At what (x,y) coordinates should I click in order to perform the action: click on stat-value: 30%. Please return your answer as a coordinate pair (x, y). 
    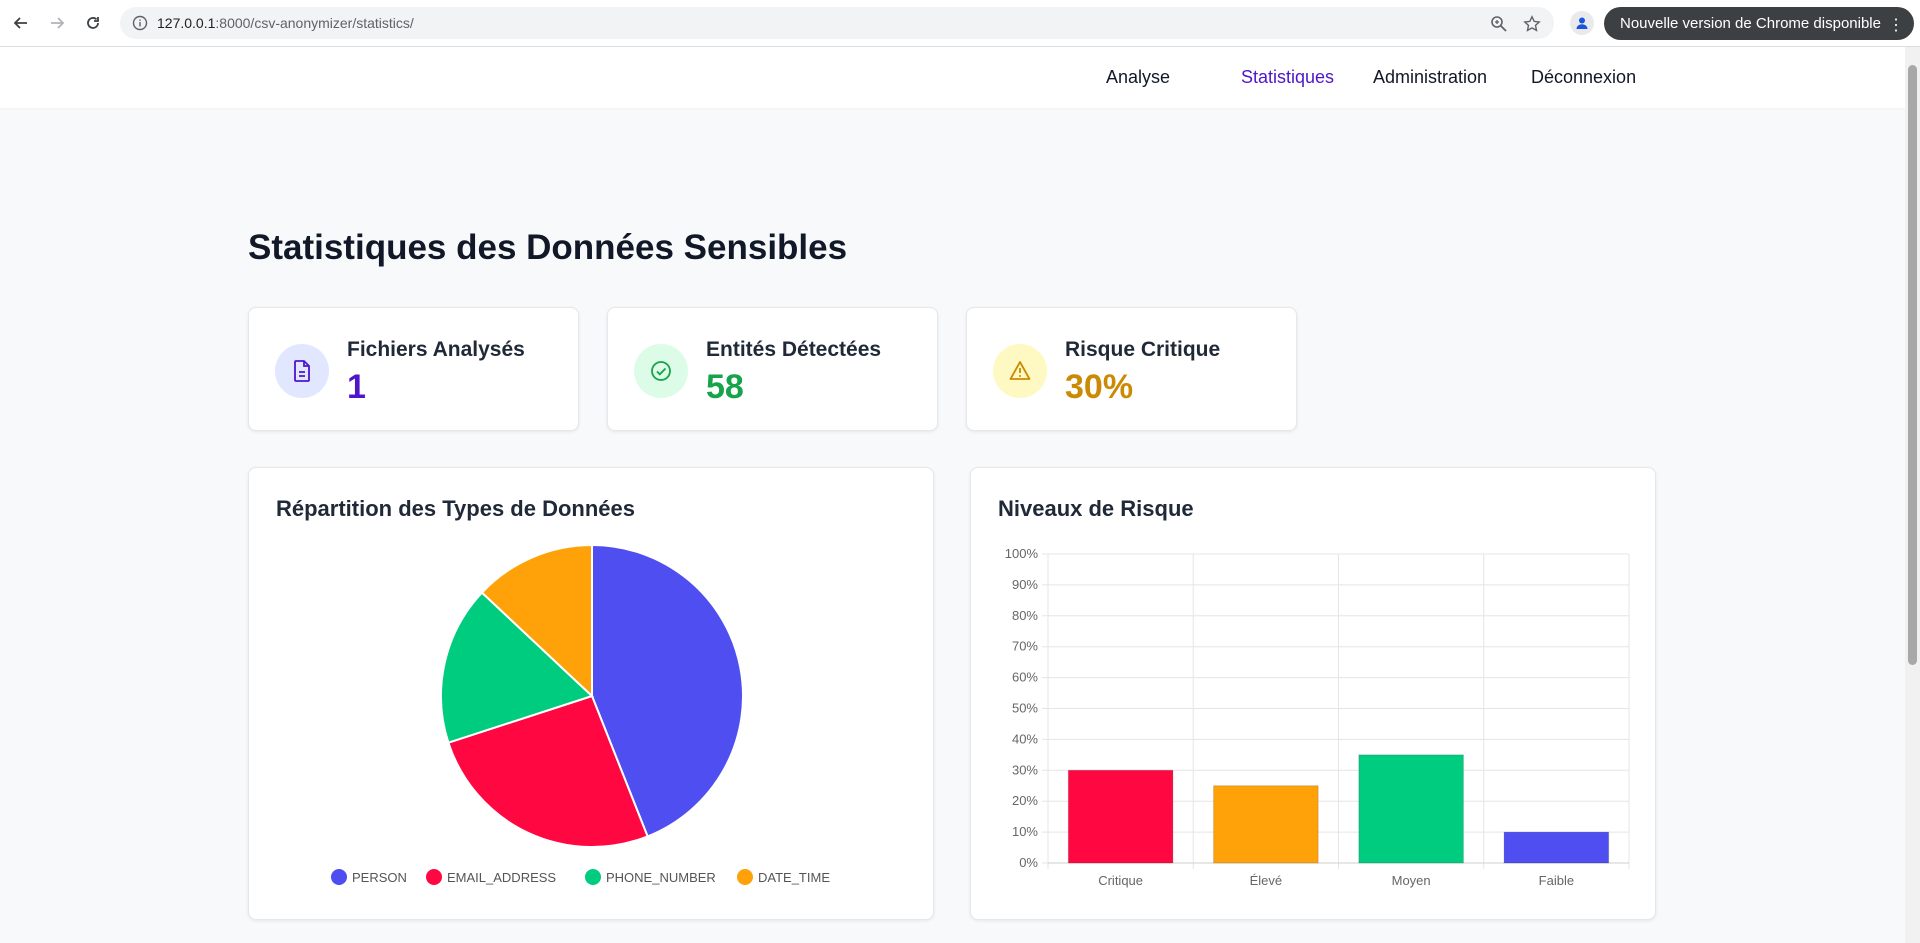
    Looking at the image, I should click on (1099, 387).